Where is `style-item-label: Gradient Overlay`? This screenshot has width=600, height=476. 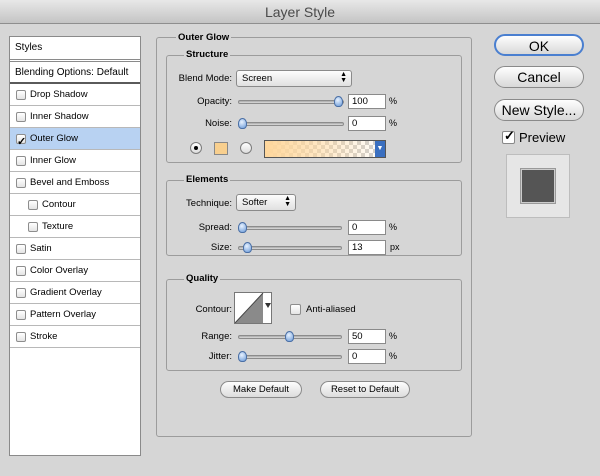 style-item-label: Gradient Overlay is located at coordinates (66, 292).